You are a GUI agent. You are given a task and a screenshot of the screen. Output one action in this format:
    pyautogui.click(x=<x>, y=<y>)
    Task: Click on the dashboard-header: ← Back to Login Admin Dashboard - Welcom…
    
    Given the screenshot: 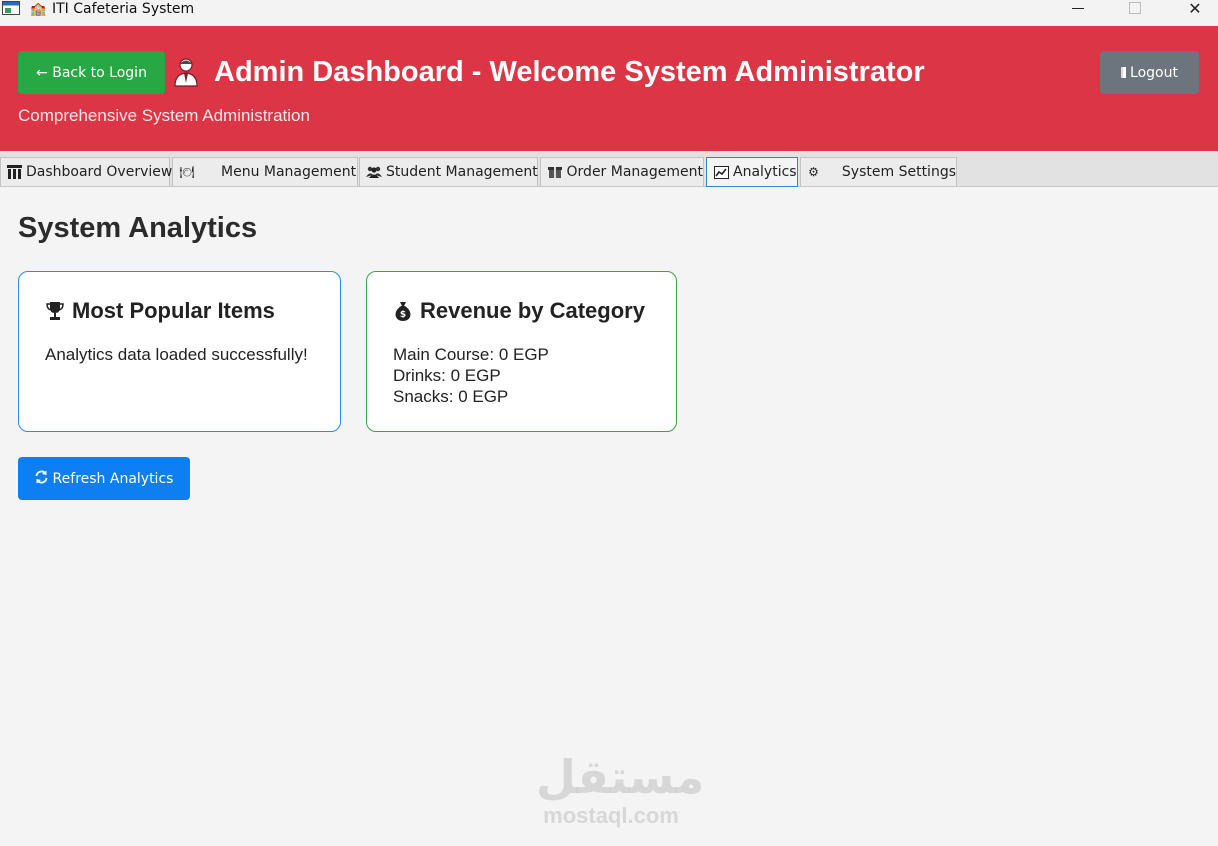 What is the action you would take?
    pyautogui.click(x=609, y=88)
    